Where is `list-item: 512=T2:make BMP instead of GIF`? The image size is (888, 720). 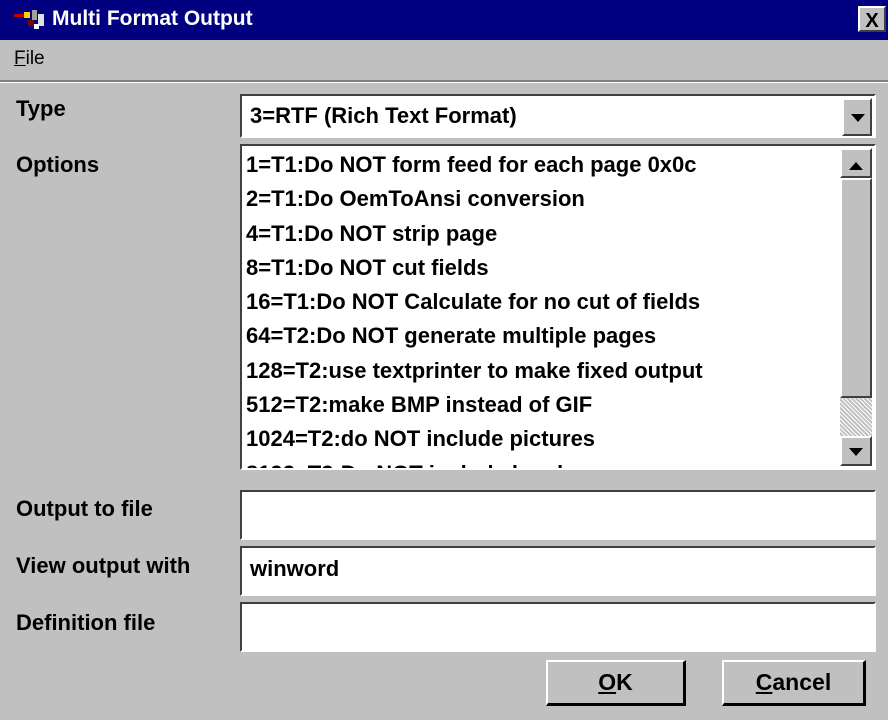
list-item: 512=T2:make BMP instead of GIF is located at coordinates (474, 405).